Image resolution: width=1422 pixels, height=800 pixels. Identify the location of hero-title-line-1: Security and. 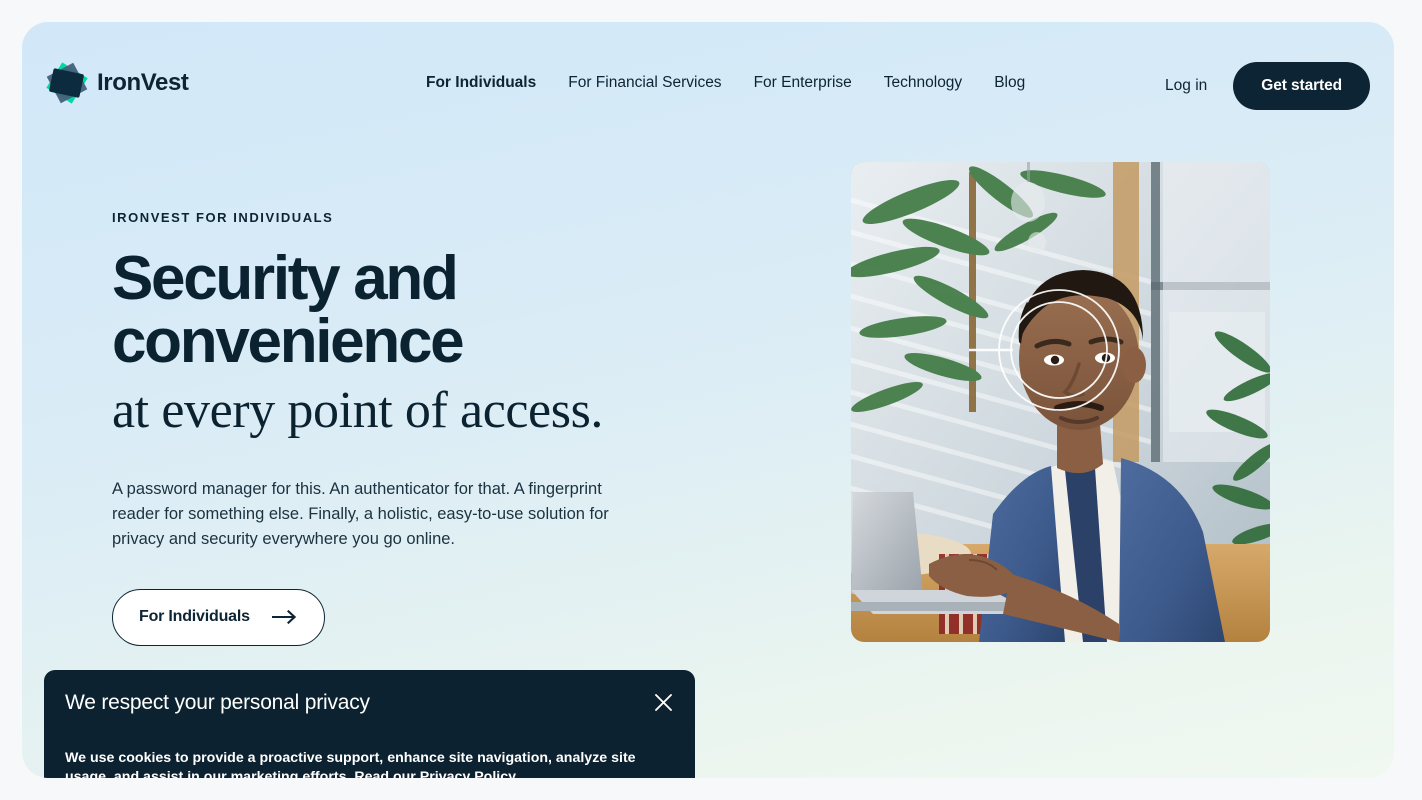
(285, 278).